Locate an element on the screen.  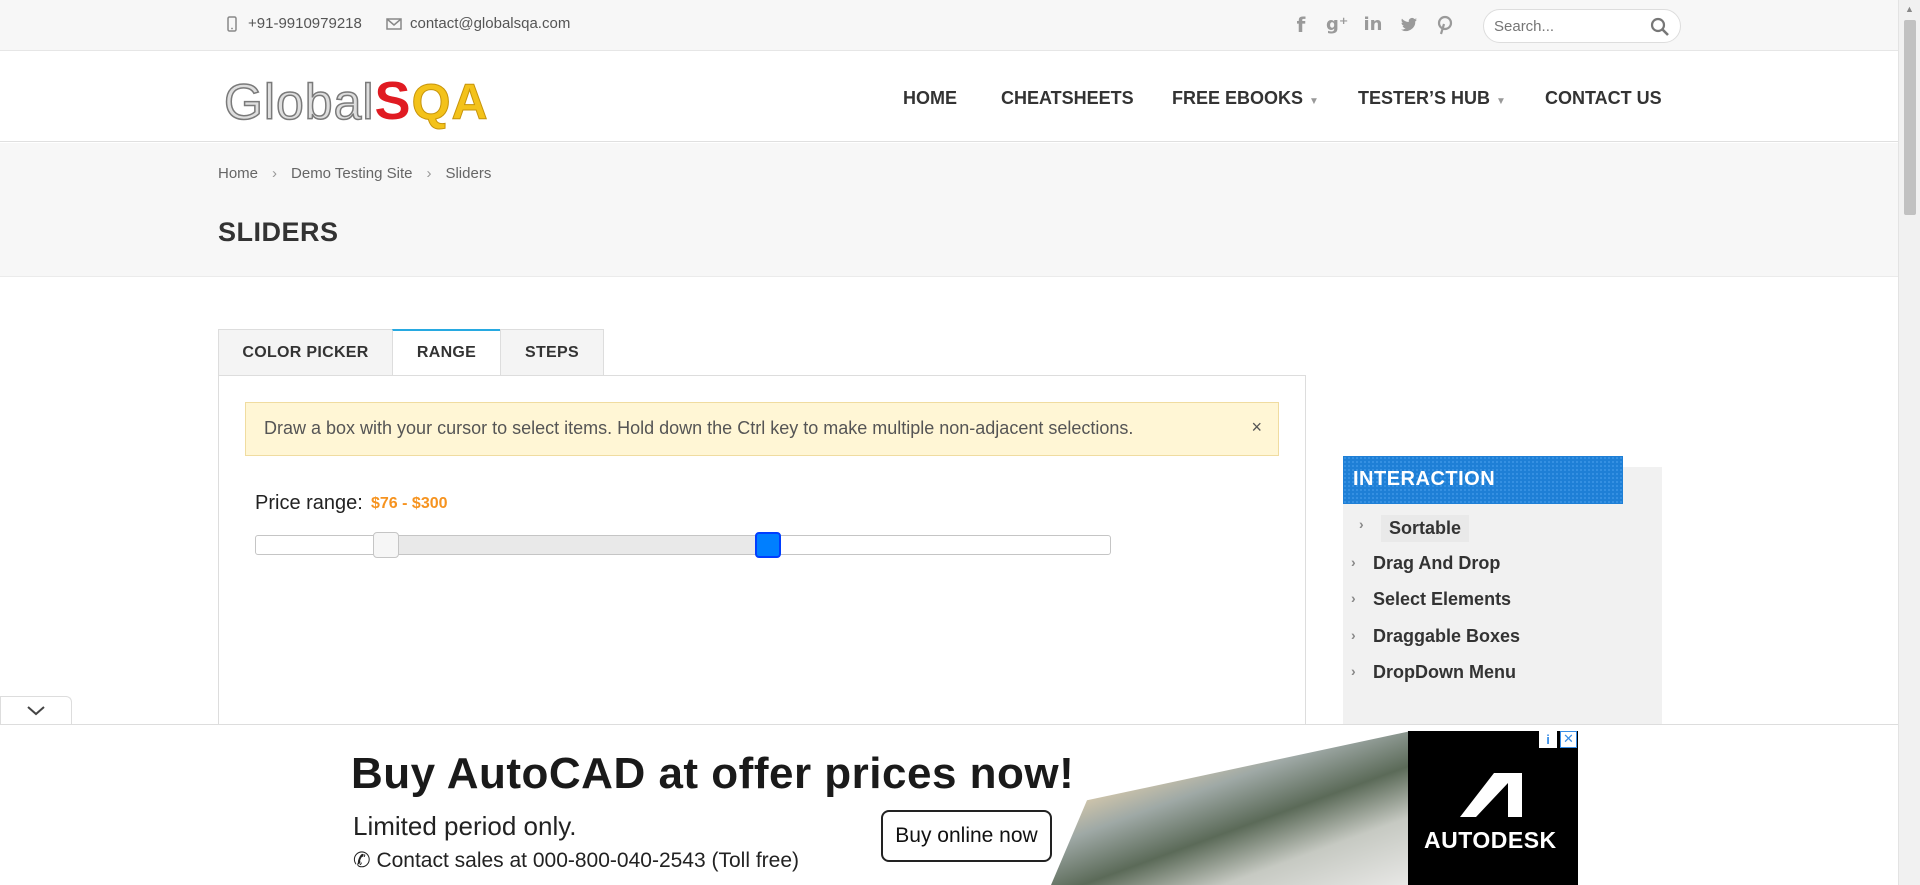
tab-bar: COLOR PICKER RANGE STEPS is located at coordinates (411, 352).